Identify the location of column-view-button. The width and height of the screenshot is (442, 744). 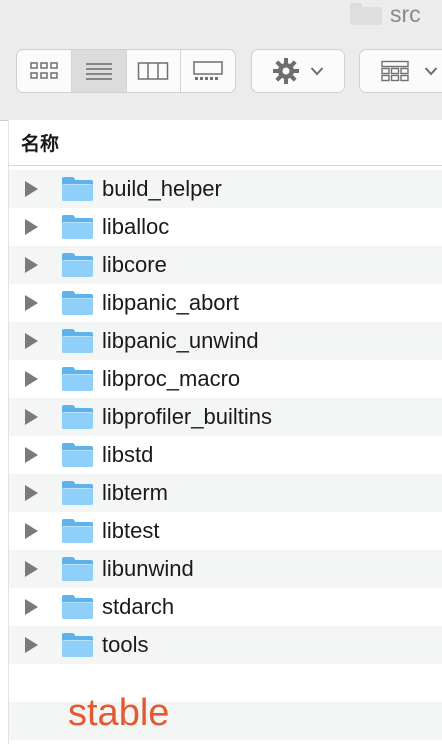
(154, 71).